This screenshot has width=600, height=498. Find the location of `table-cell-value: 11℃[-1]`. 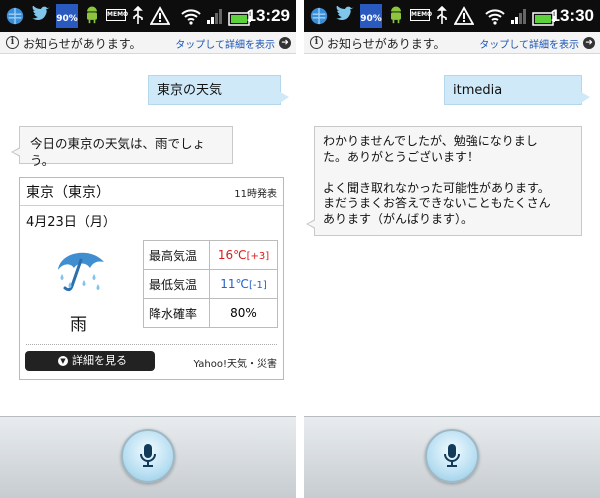

table-cell-value: 11℃[-1] is located at coordinates (243, 284).